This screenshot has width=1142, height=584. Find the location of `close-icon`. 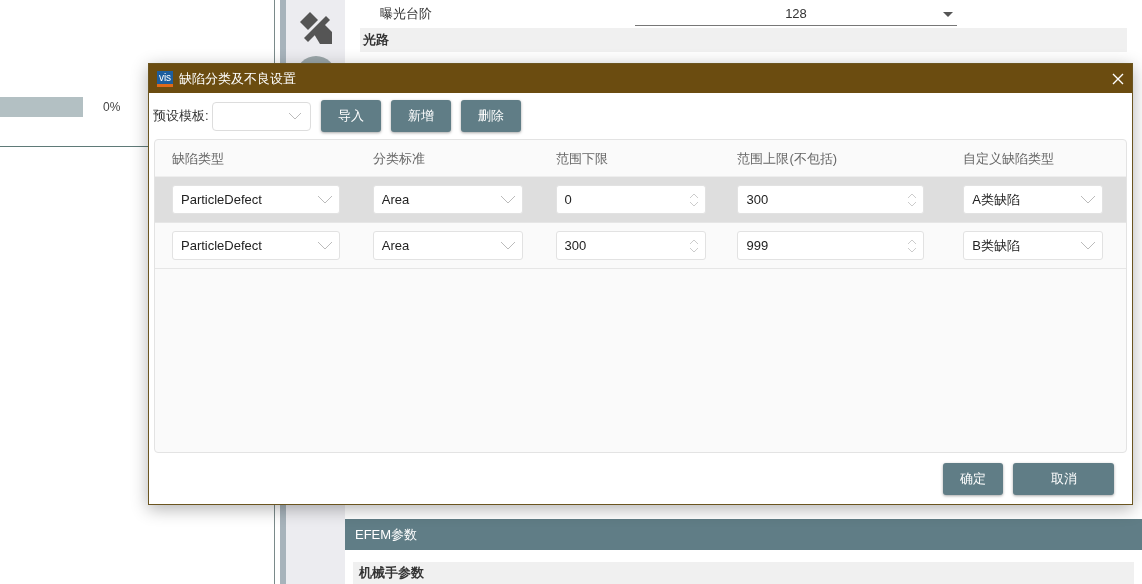

close-icon is located at coordinates (1118, 78).